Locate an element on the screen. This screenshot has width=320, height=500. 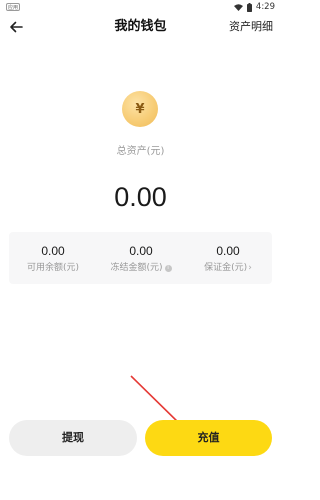
available-balance: 0.00 可用余额(元) is located at coordinates (53, 258).